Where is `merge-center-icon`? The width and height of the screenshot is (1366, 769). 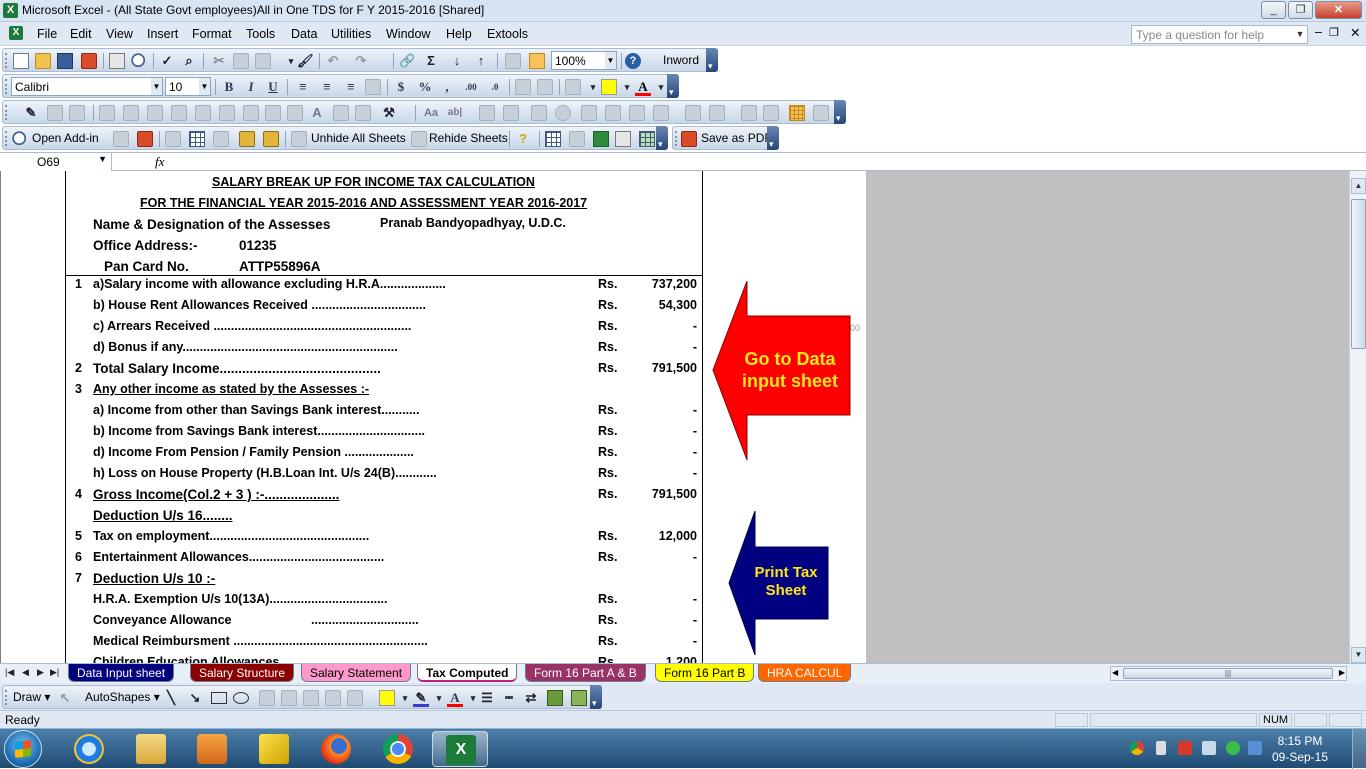
merge-center-icon is located at coordinates (373, 87).